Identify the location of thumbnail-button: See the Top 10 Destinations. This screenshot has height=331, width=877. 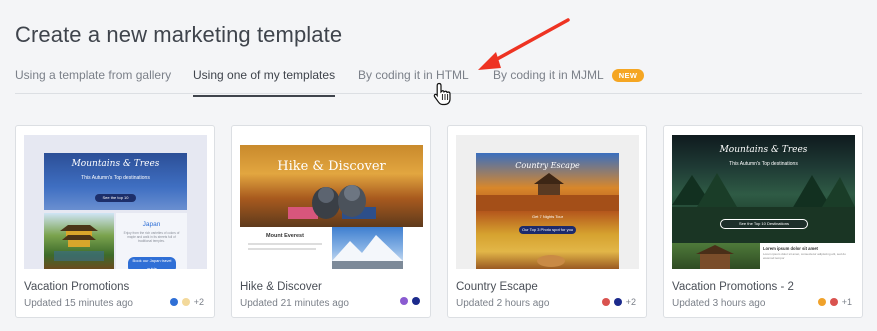
(764, 224).